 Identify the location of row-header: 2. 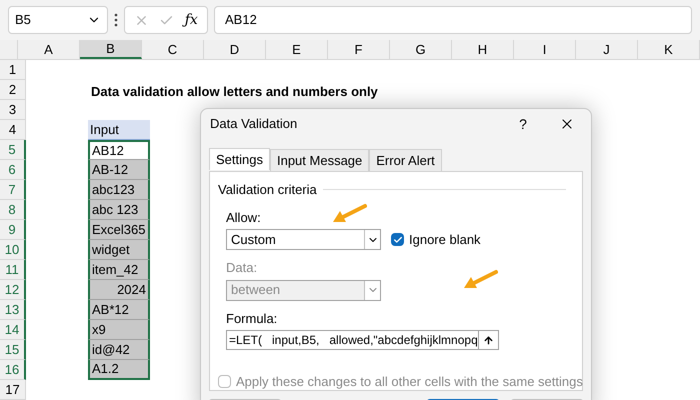
(13, 90).